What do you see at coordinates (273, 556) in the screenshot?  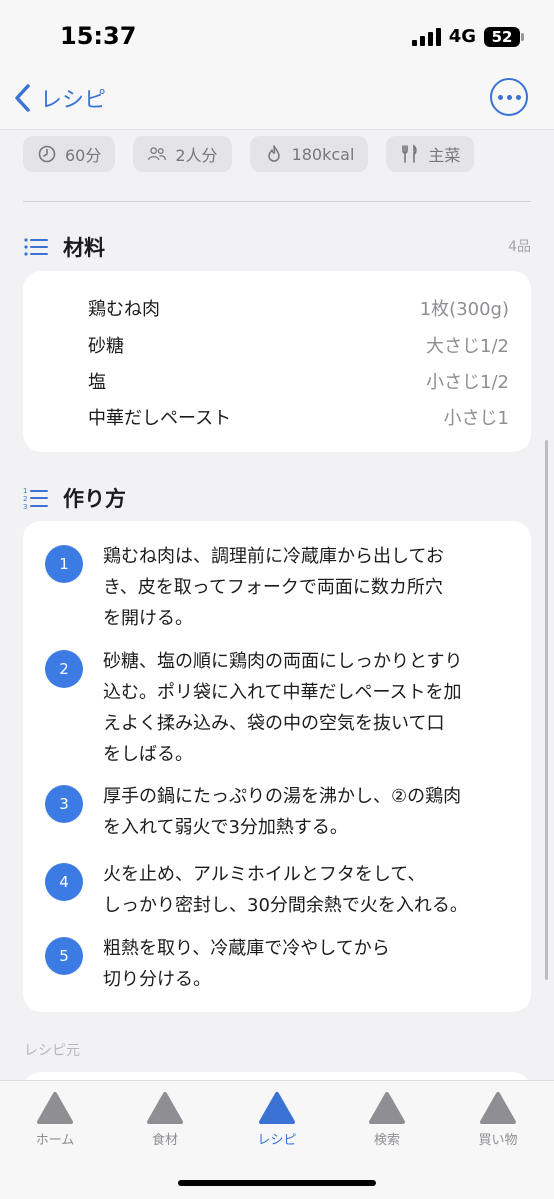 I see `step-line: 鶏むね肉は、調理前に冷蔵庫から出してお` at bounding box center [273, 556].